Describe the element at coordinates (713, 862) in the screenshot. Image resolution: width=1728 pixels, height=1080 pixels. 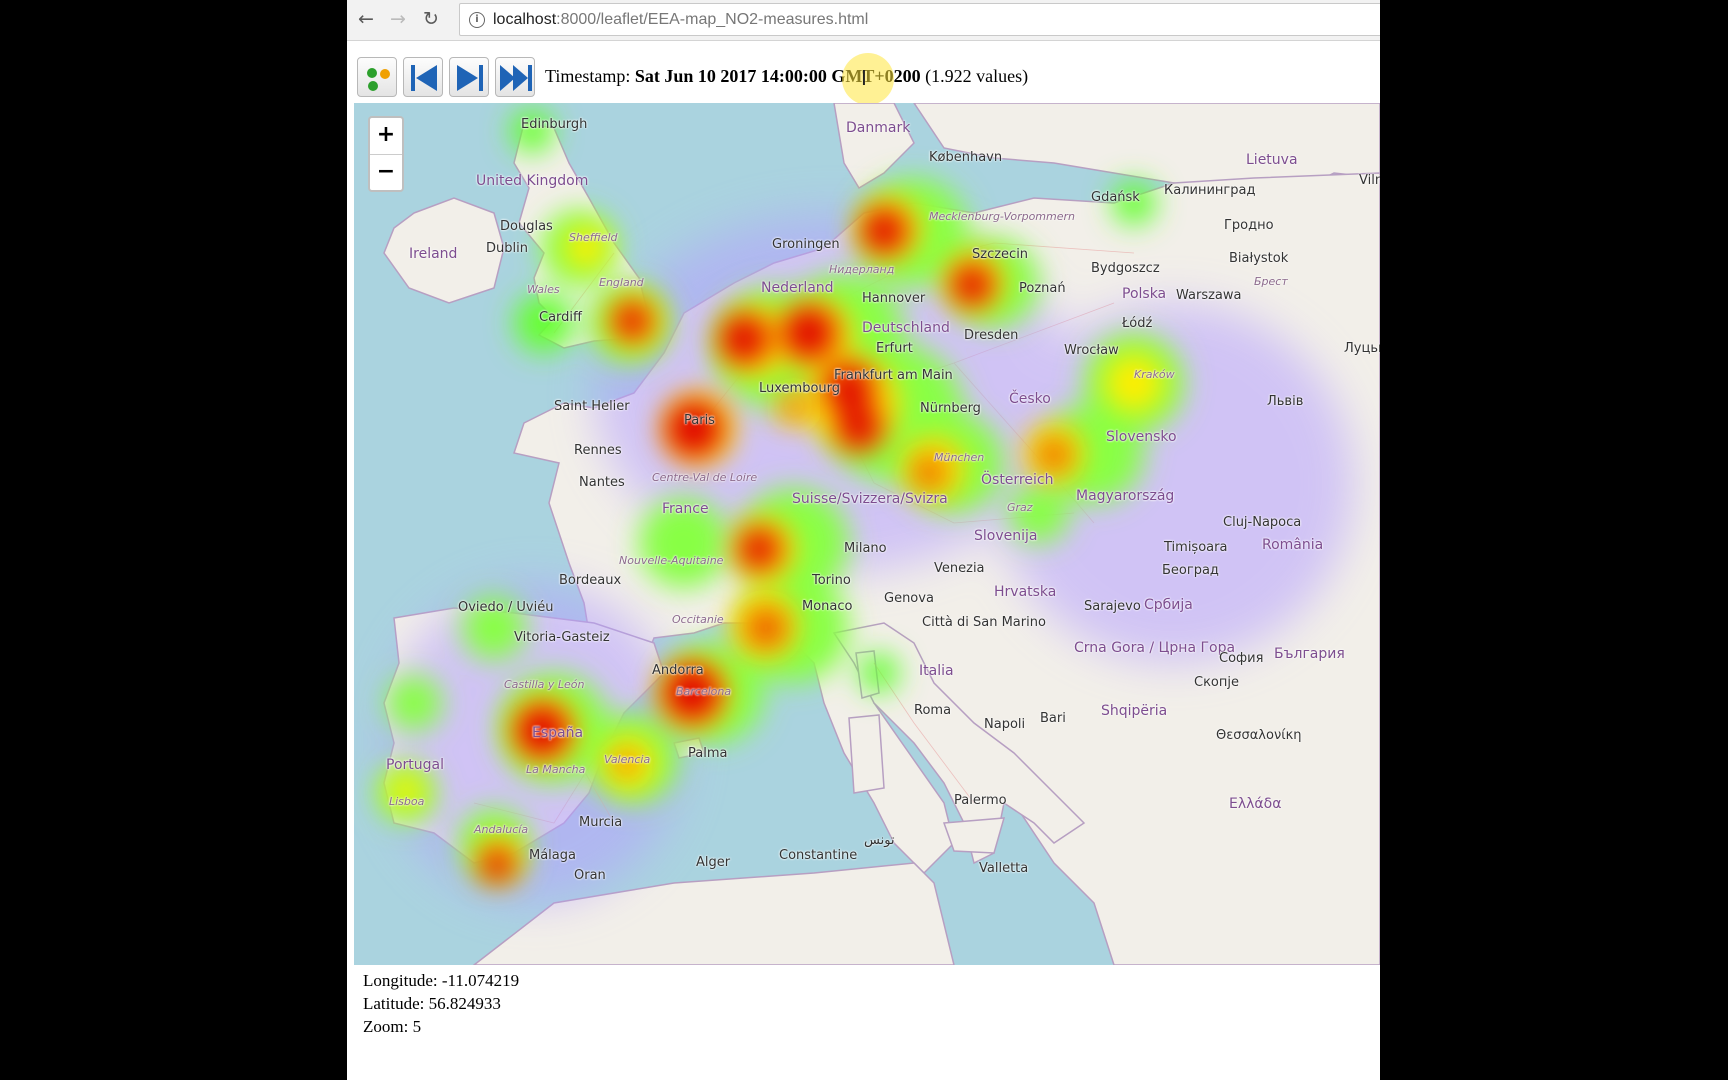
I see `map-label: Alger` at that location.